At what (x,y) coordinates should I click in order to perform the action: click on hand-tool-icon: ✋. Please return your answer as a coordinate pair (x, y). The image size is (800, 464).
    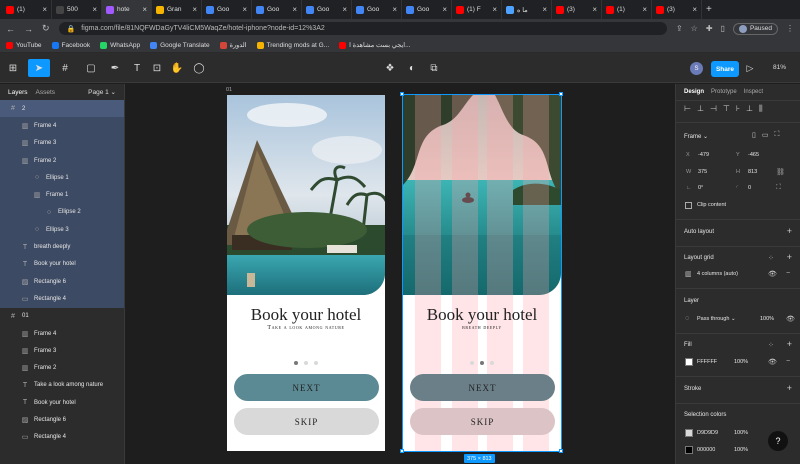
    Looking at the image, I should click on (177, 68).